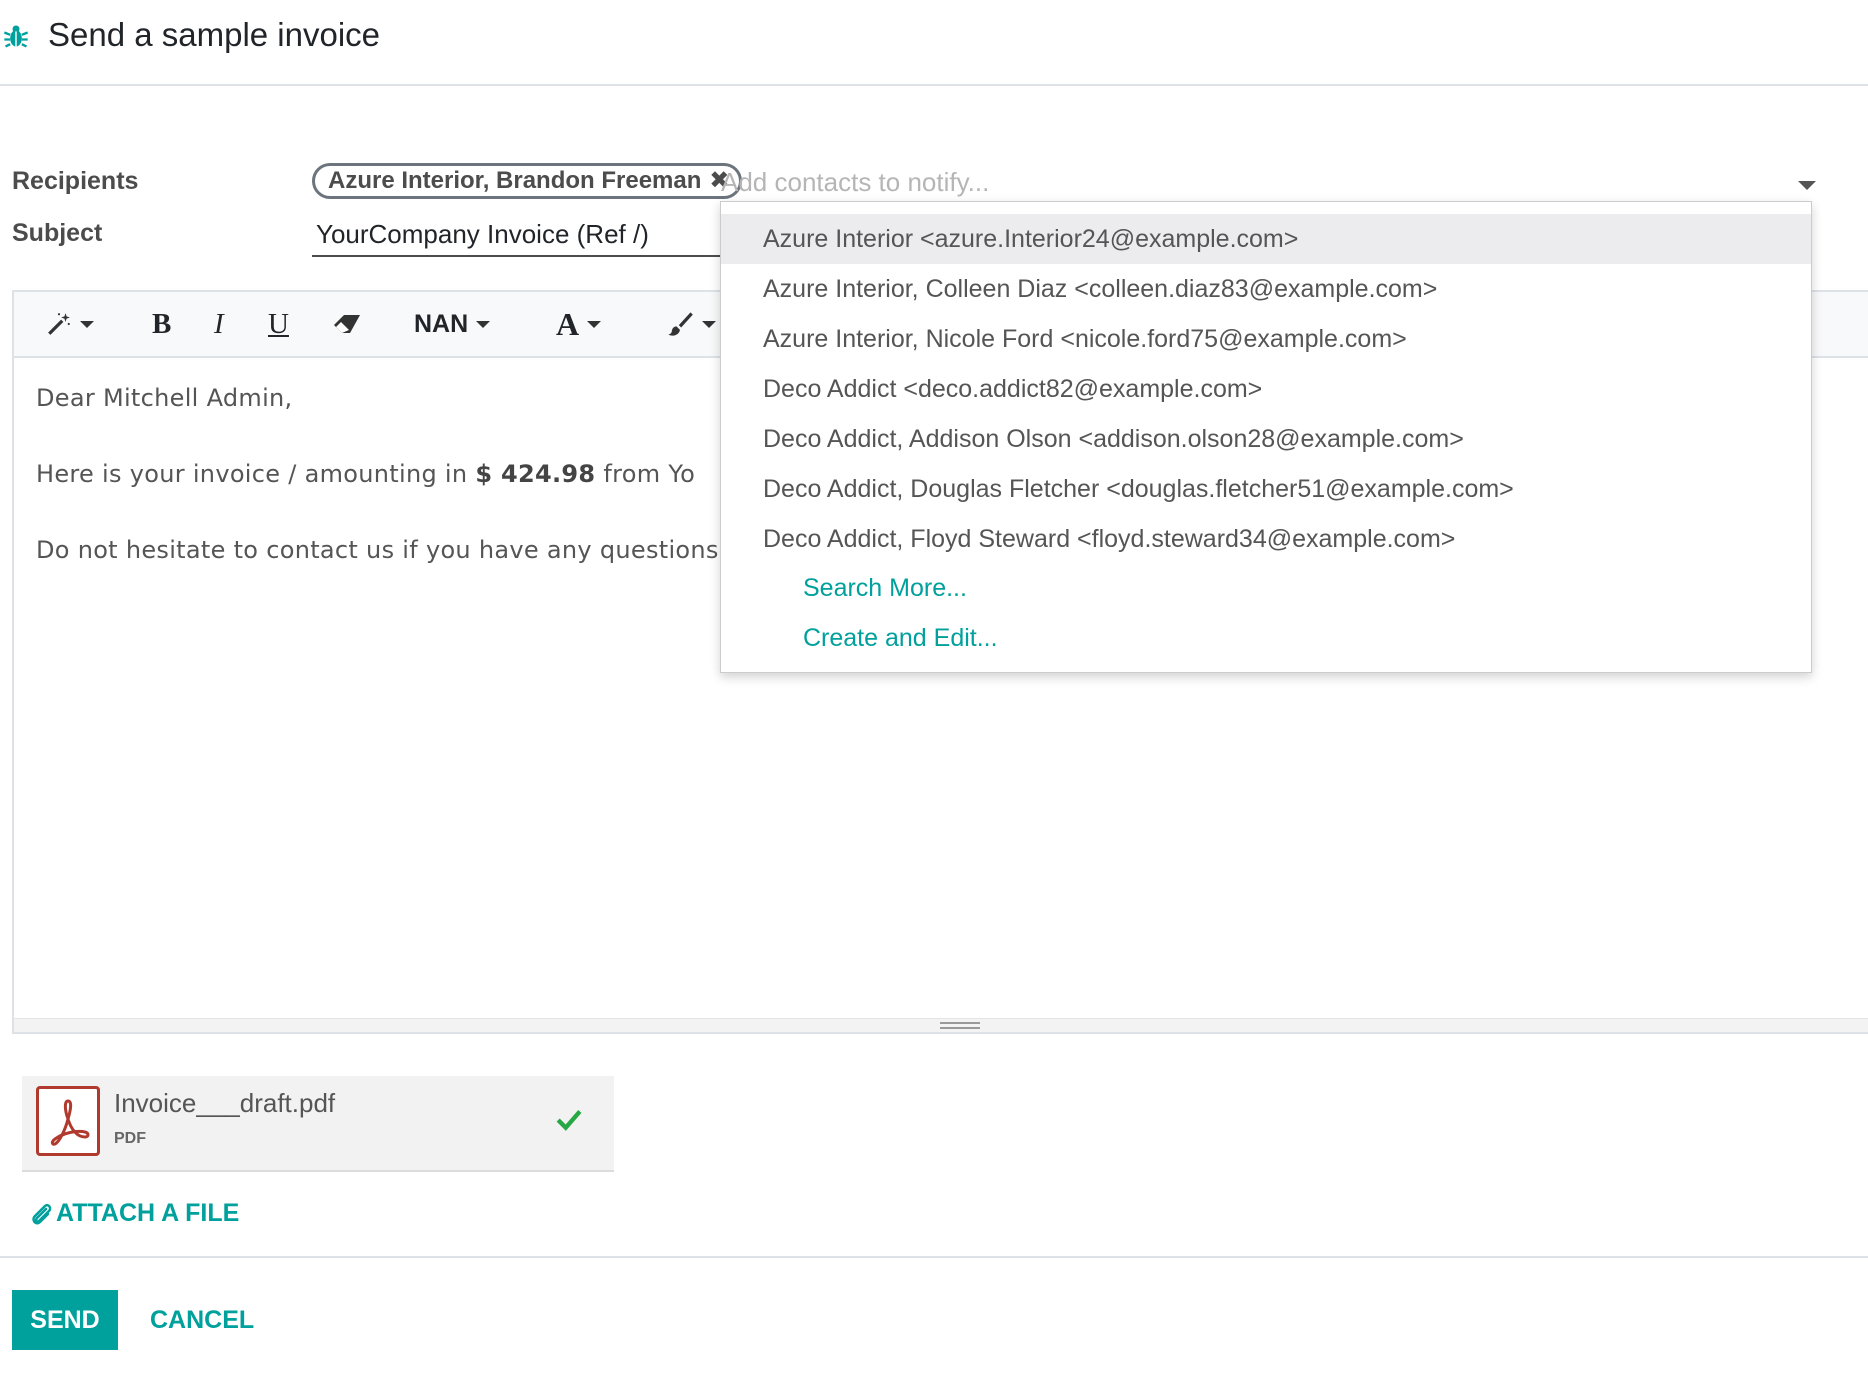  I want to click on attachment-card: Invoice___draft.pdf PDF, so click(318, 1124).